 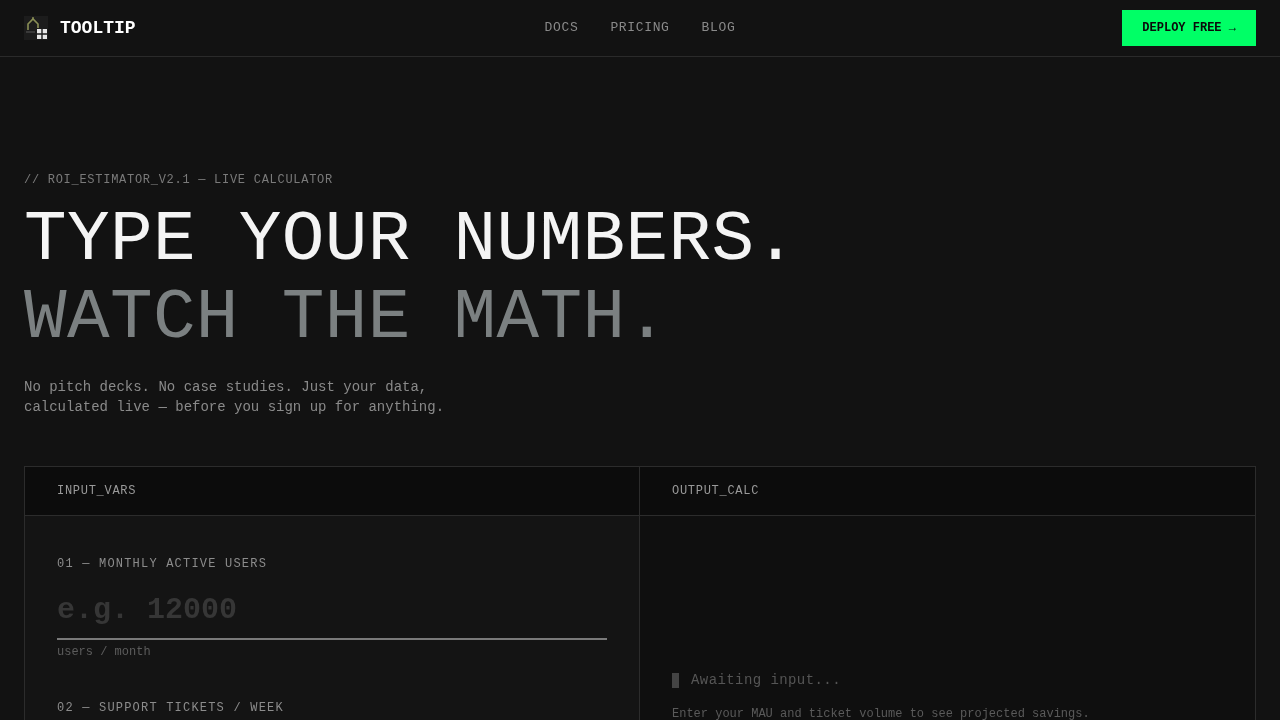 What do you see at coordinates (881, 713) in the screenshot?
I see `output-hint: Enter your MAU and ticket volume to see projected savings.` at bounding box center [881, 713].